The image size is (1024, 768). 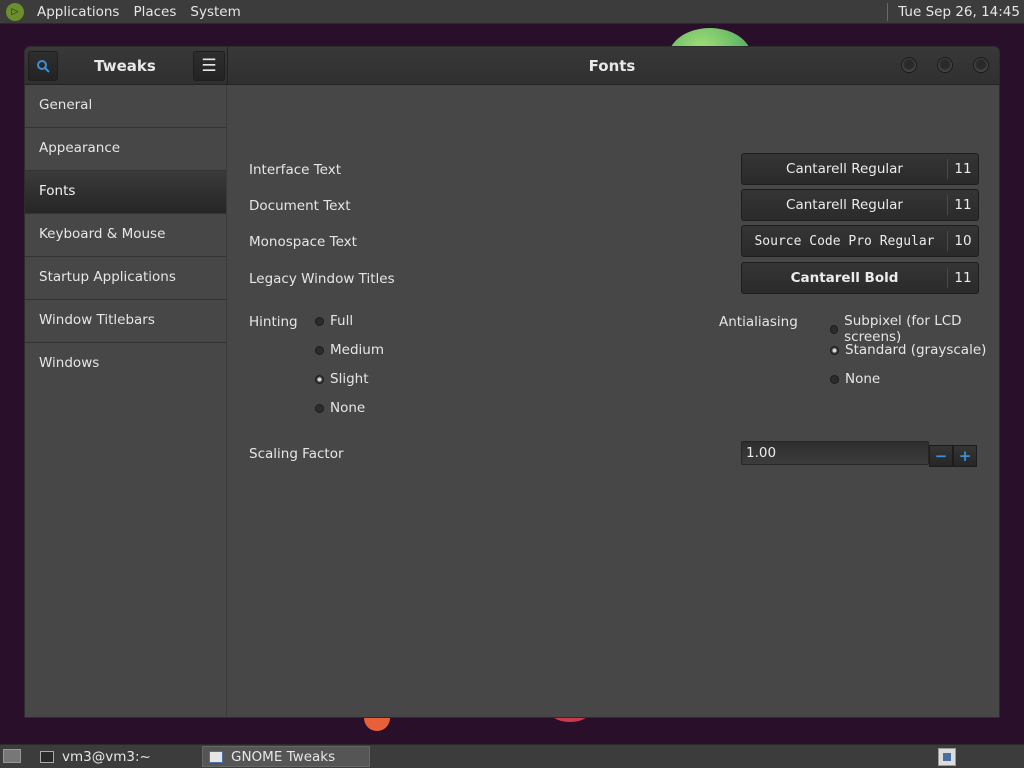 I want to click on clock: Tue Sep 26, 14:45, so click(x=959, y=12).